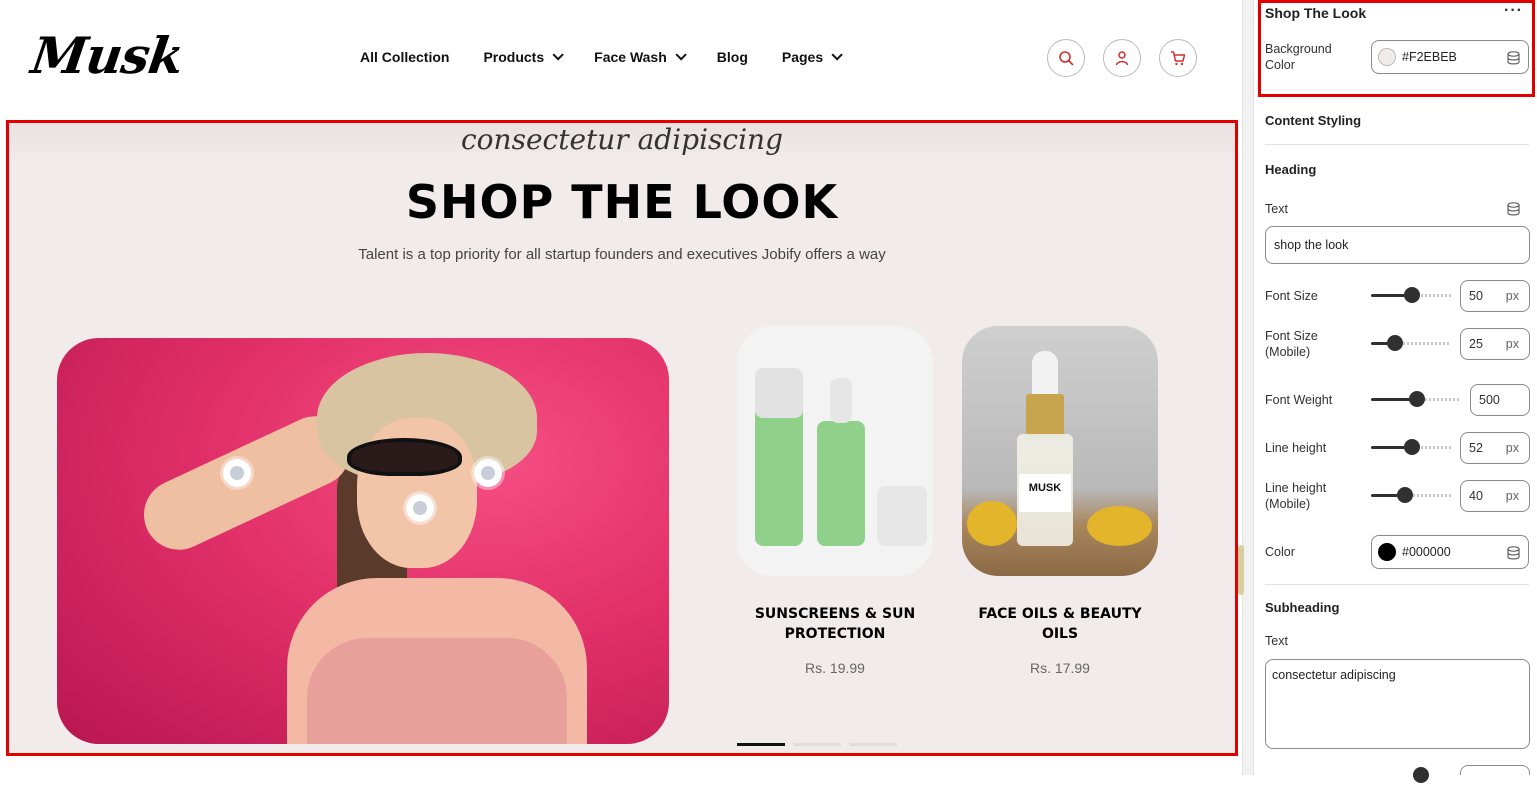 The height and width of the screenshot is (785, 1537). Describe the element at coordinates (1476, 496) in the screenshot. I see `number-value: 40` at that location.